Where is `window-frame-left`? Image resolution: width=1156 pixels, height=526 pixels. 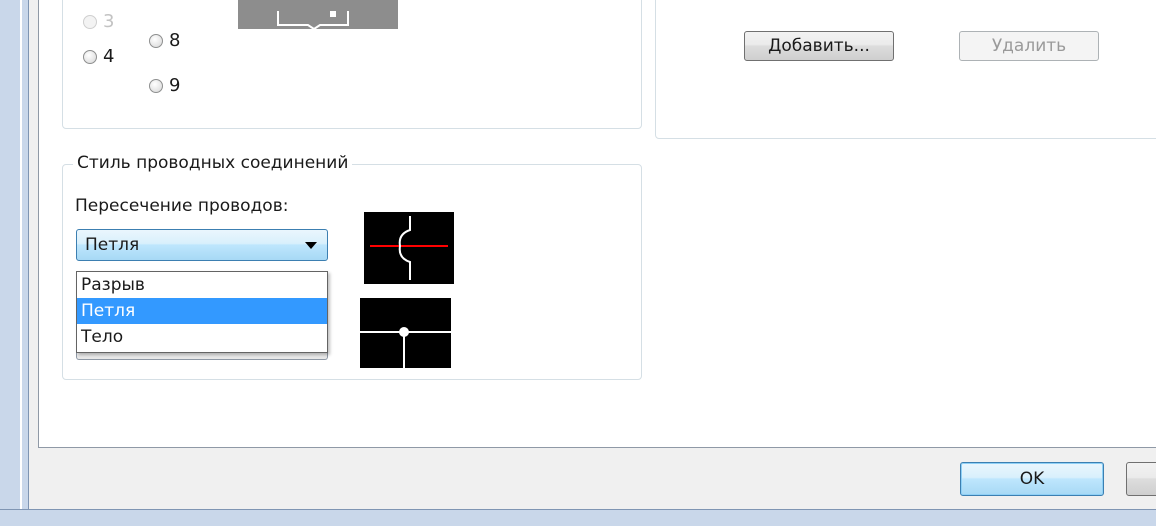
window-frame-left is located at coordinates (14, 262).